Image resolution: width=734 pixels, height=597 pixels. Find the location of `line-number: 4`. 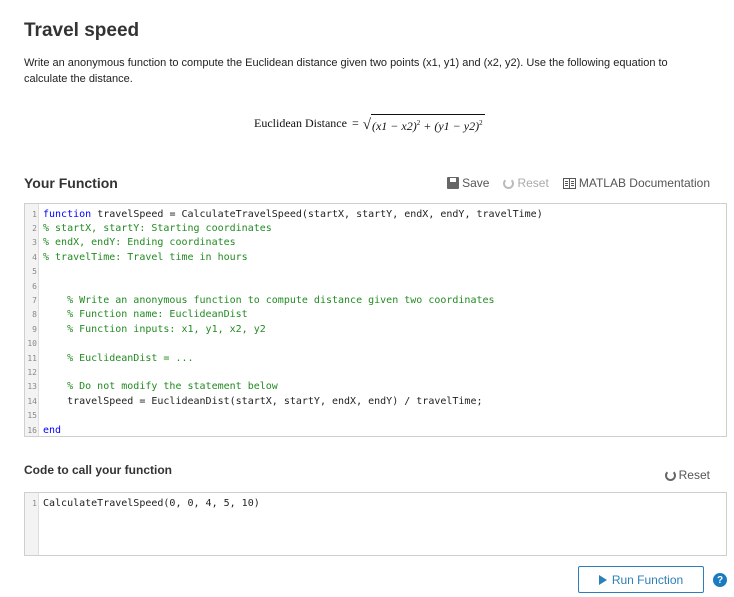

line-number: 4 is located at coordinates (34, 257).